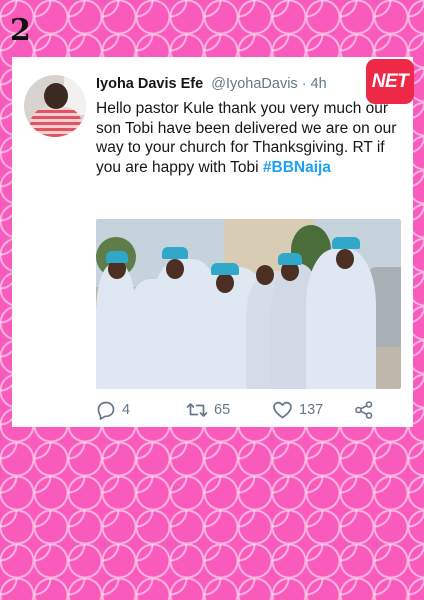 The height and width of the screenshot is (600, 424). I want to click on heart-icon, so click(282, 410).